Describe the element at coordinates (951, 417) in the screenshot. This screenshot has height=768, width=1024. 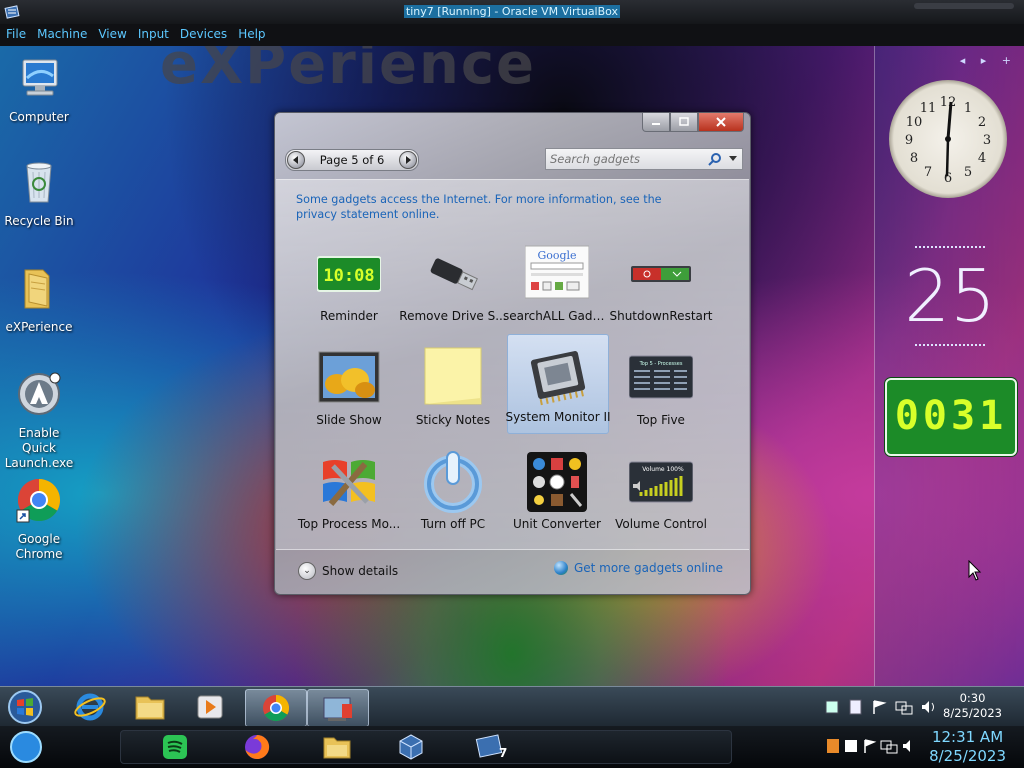
I see `digital-clock-gadget: 0031` at that location.